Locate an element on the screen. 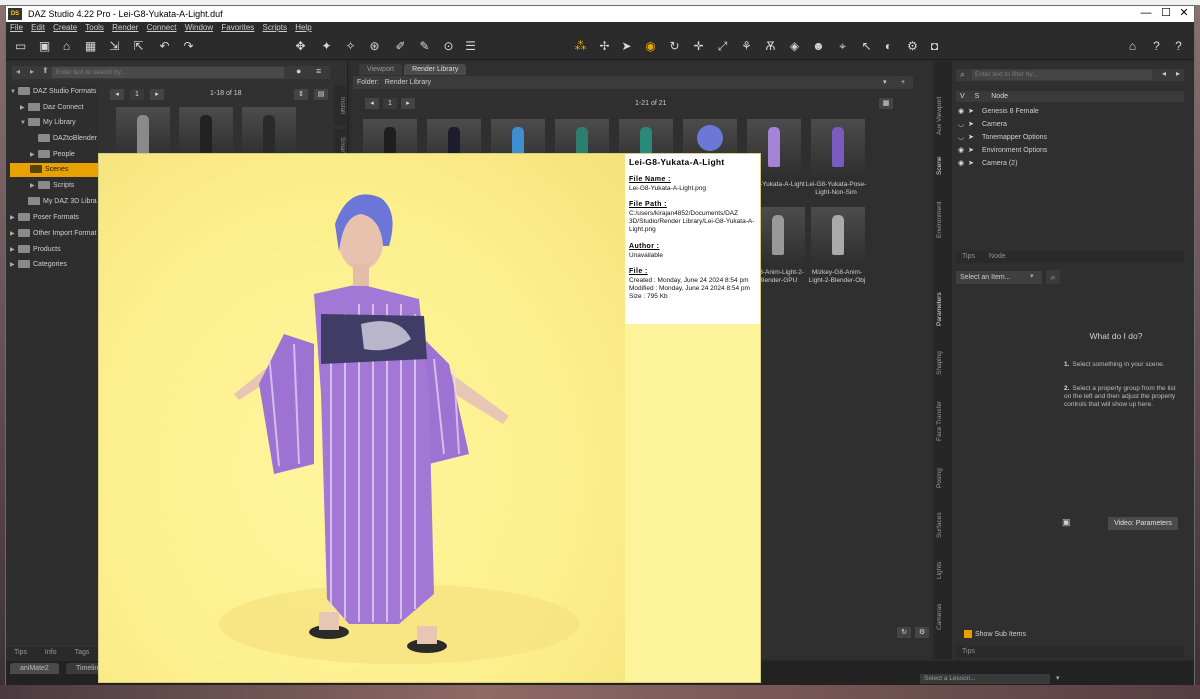 The height and width of the screenshot is (699, 1200). pointer-tool-icon: ➤ is located at coordinates (626, 46).